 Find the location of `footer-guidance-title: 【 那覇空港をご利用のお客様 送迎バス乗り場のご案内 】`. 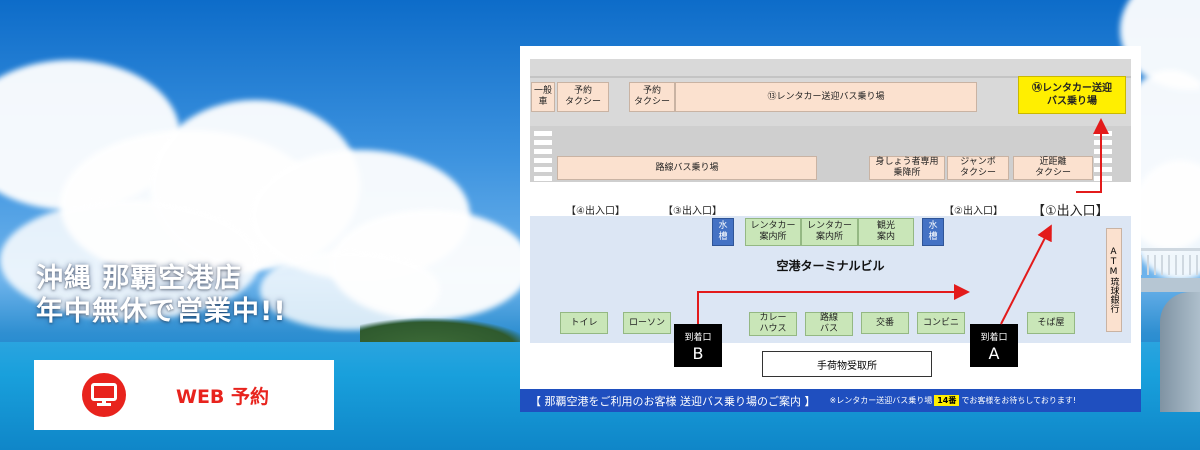

footer-guidance-title: 【 那覇空港をご利用のお客様 送迎バス乗り場のご案内 】 is located at coordinates (673, 401).